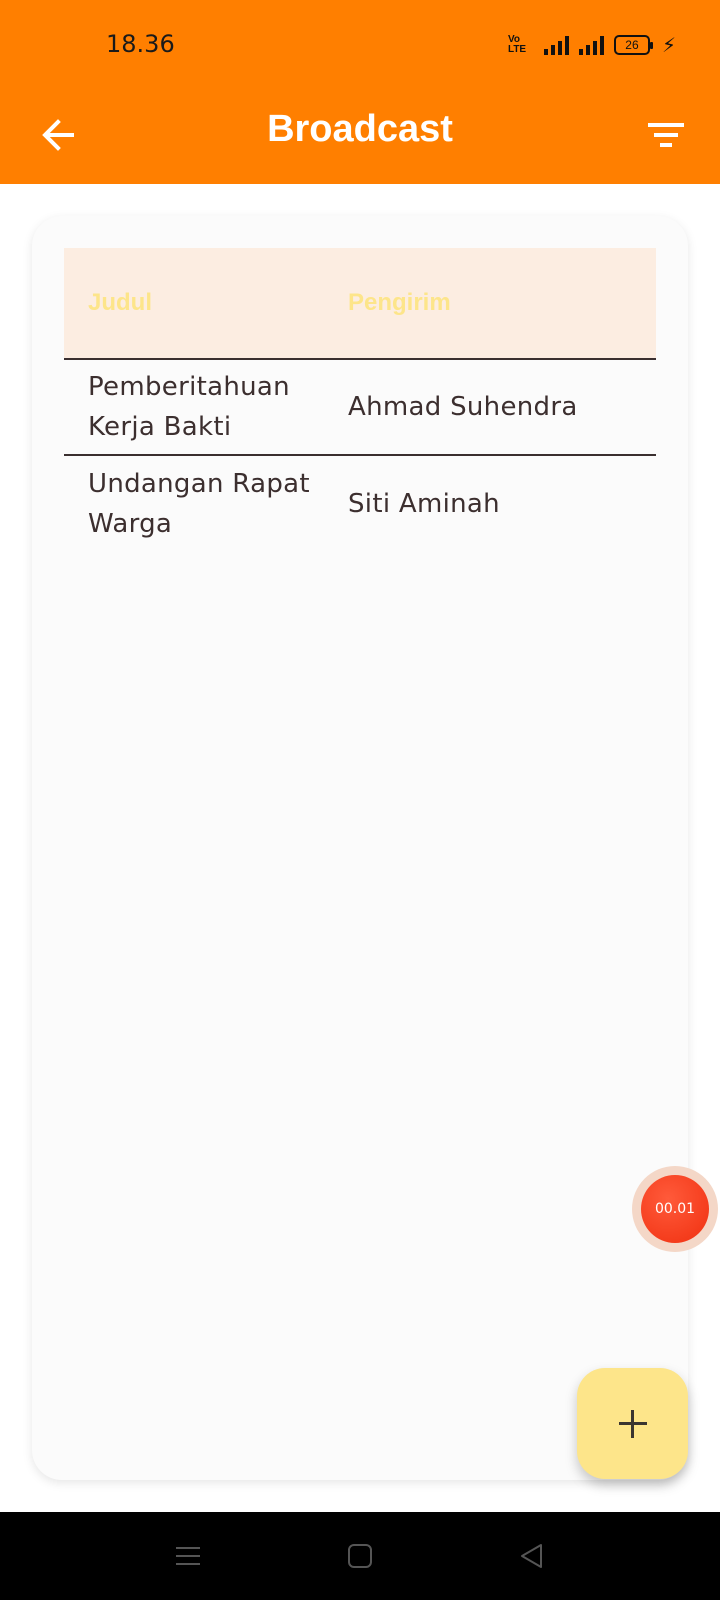 This screenshot has height=1600, width=720. I want to click on nav-home-button, so click(360, 1556).